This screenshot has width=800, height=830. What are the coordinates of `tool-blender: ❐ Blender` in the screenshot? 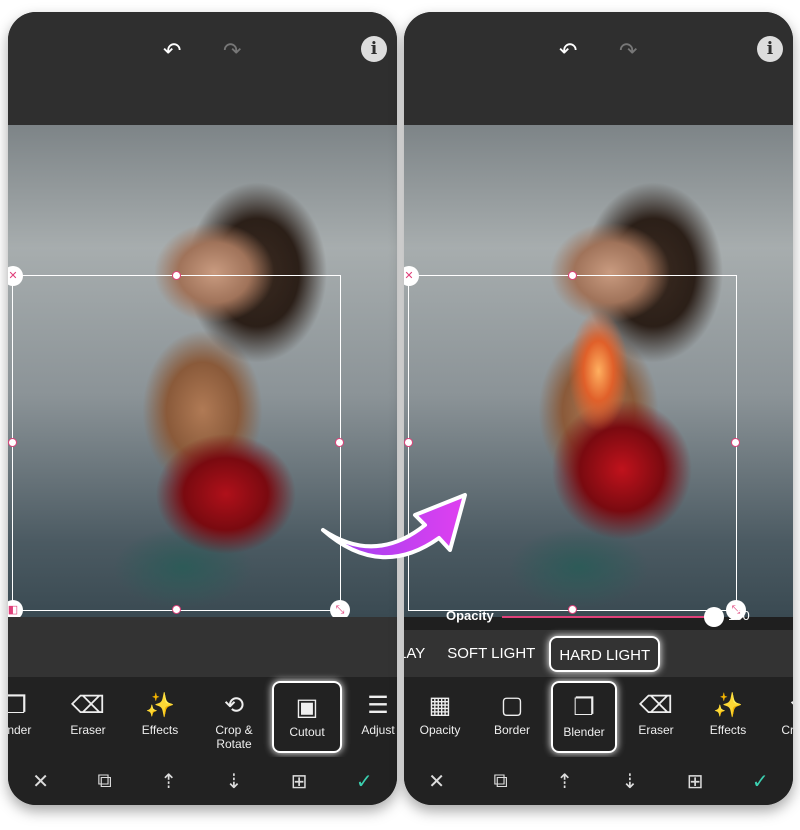 It's located at (584, 717).